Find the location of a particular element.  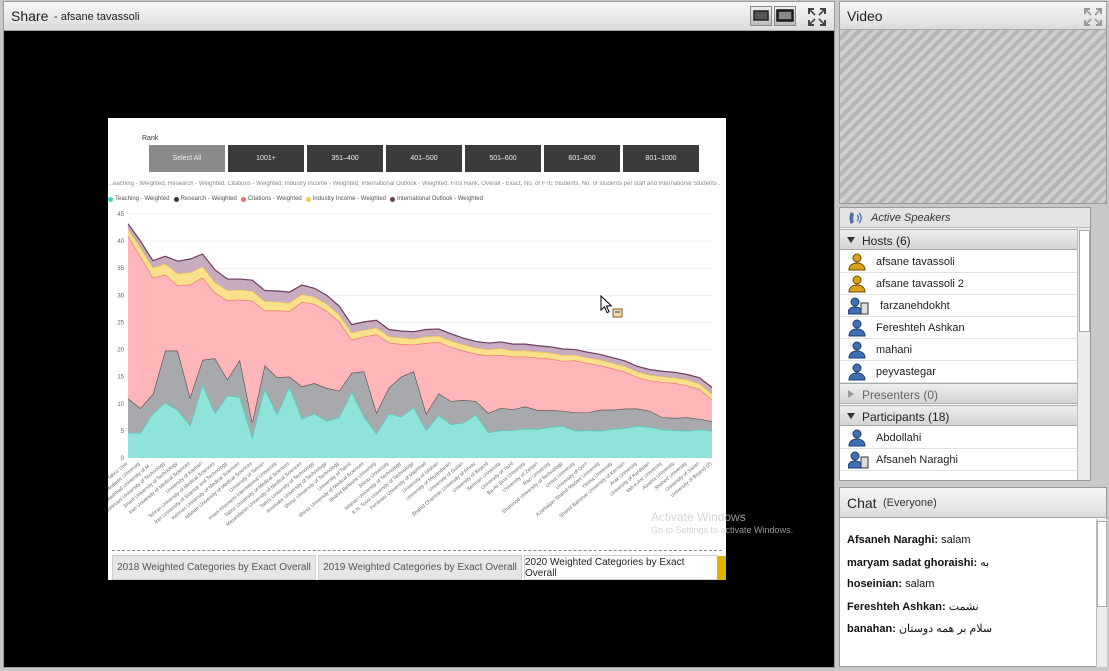

tab-scroll-accent is located at coordinates (721, 568).